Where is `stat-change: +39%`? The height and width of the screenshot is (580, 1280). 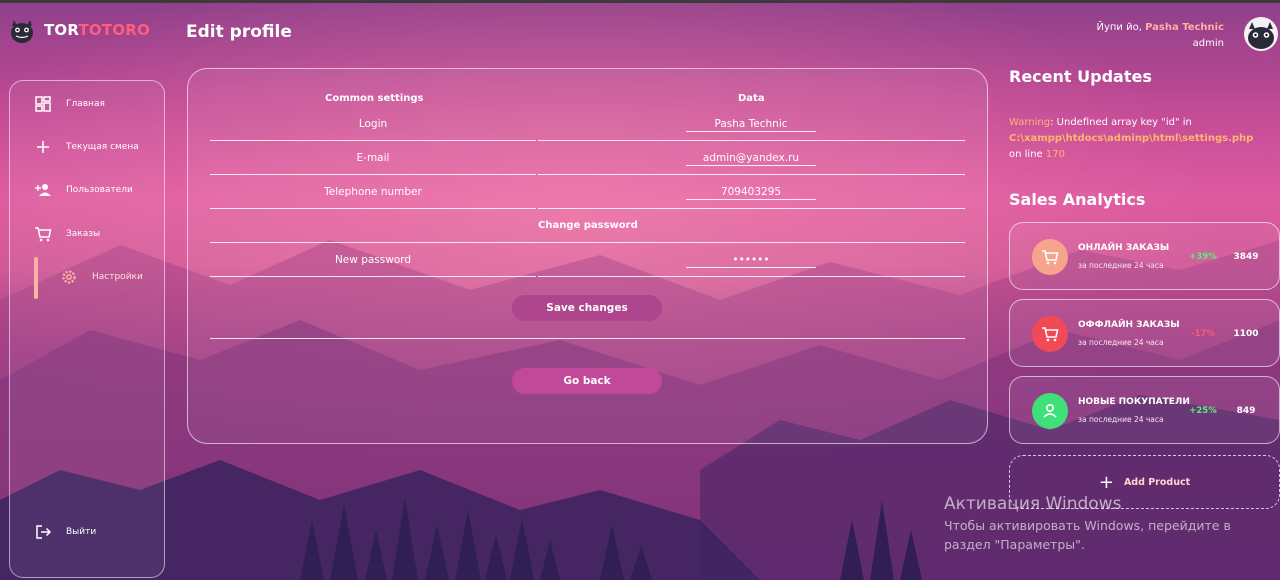
stat-change: +39% is located at coordinates (1203, 257).